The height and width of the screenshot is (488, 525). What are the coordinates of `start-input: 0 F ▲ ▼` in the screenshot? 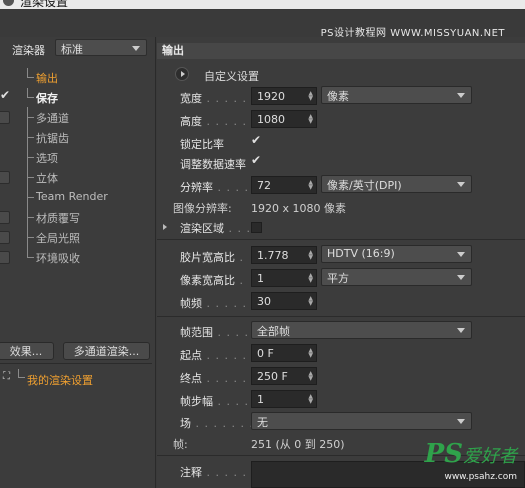 It's located at (284, 353).